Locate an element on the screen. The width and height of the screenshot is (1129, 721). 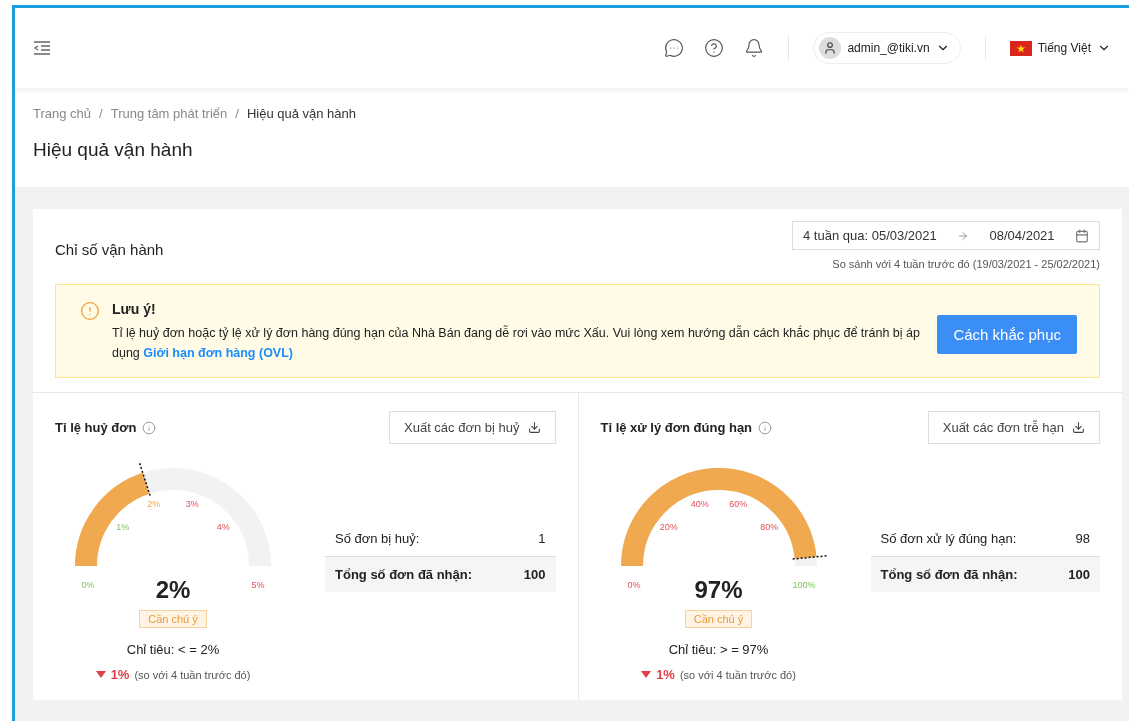
bell-icon is located at coordinates (754, 48).